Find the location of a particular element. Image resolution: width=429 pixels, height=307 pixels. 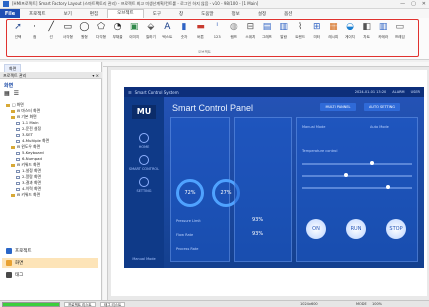

auto-mode-label: Auto Mode is located at coordinates (379, 127).